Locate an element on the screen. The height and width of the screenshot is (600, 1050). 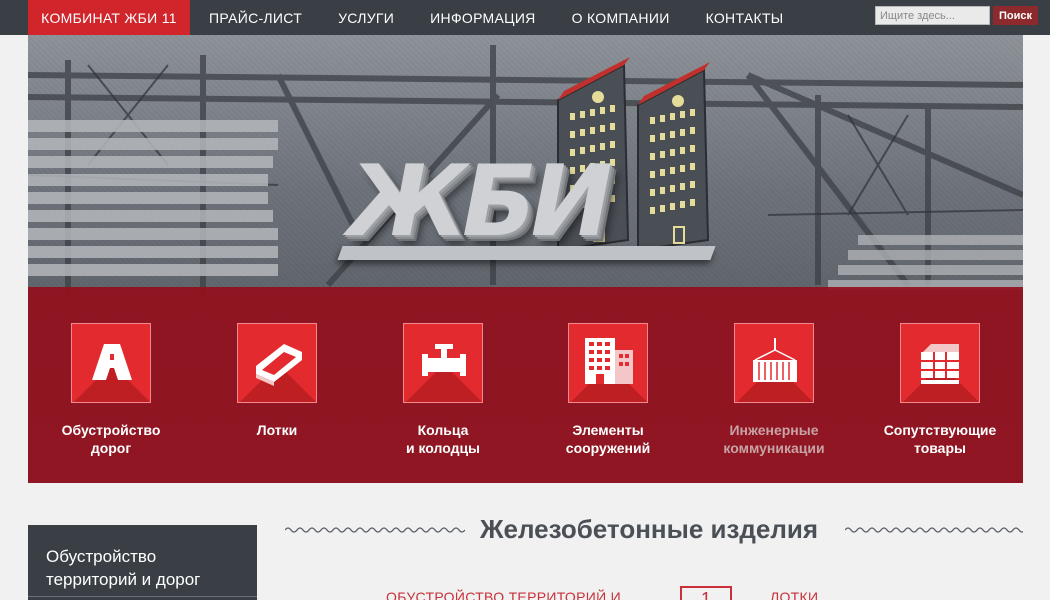
category-structural-elements: Элементы сооружений is located at coordinates (608, 390).